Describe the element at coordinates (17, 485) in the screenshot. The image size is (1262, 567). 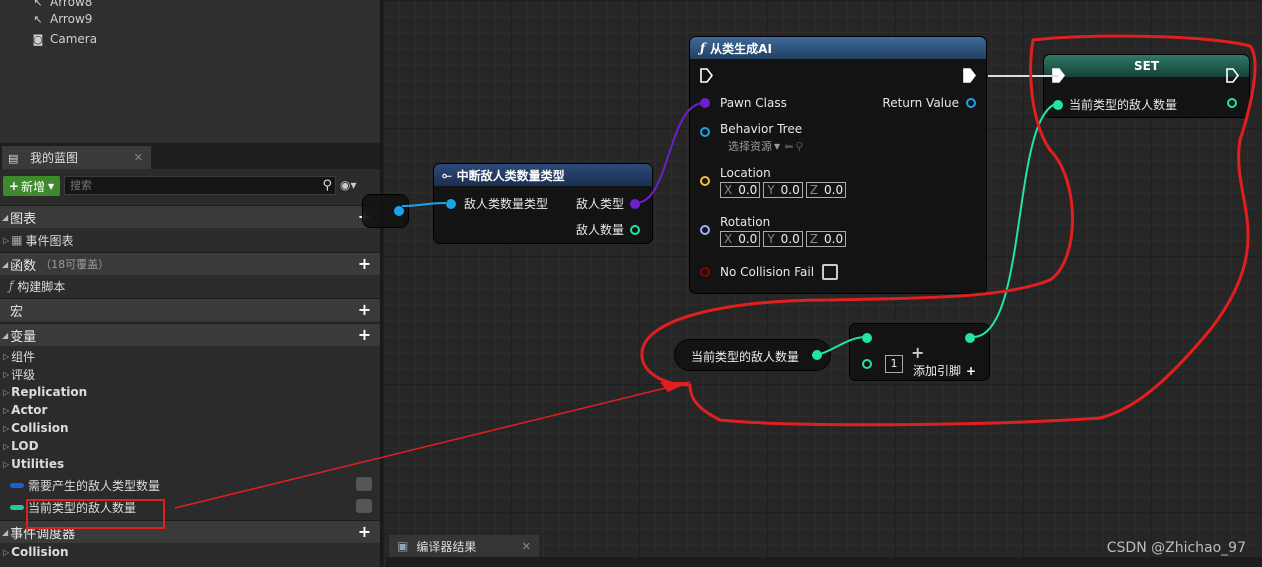
I see `variable-type-icon` at that location.